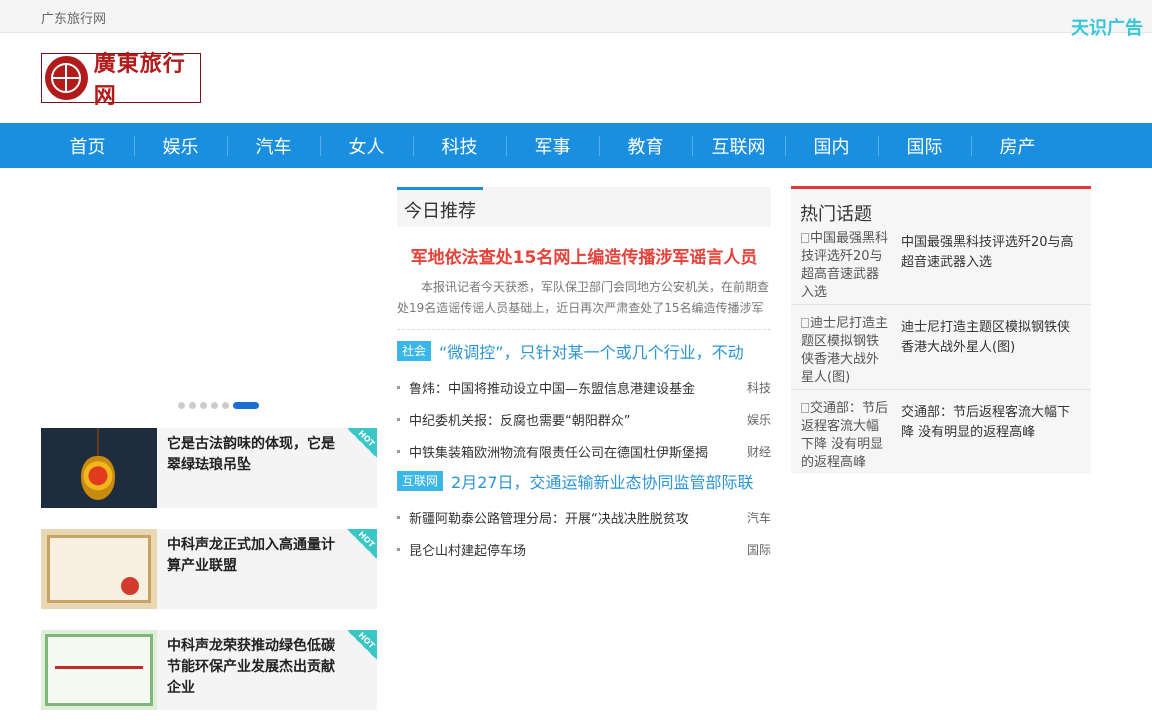 The image size is (1152, 720). What do you see at coordinates (461, 549) in the screenshot?
I see `news-title: 昆仑山村建起停车场` at bounding box center [461, 549].